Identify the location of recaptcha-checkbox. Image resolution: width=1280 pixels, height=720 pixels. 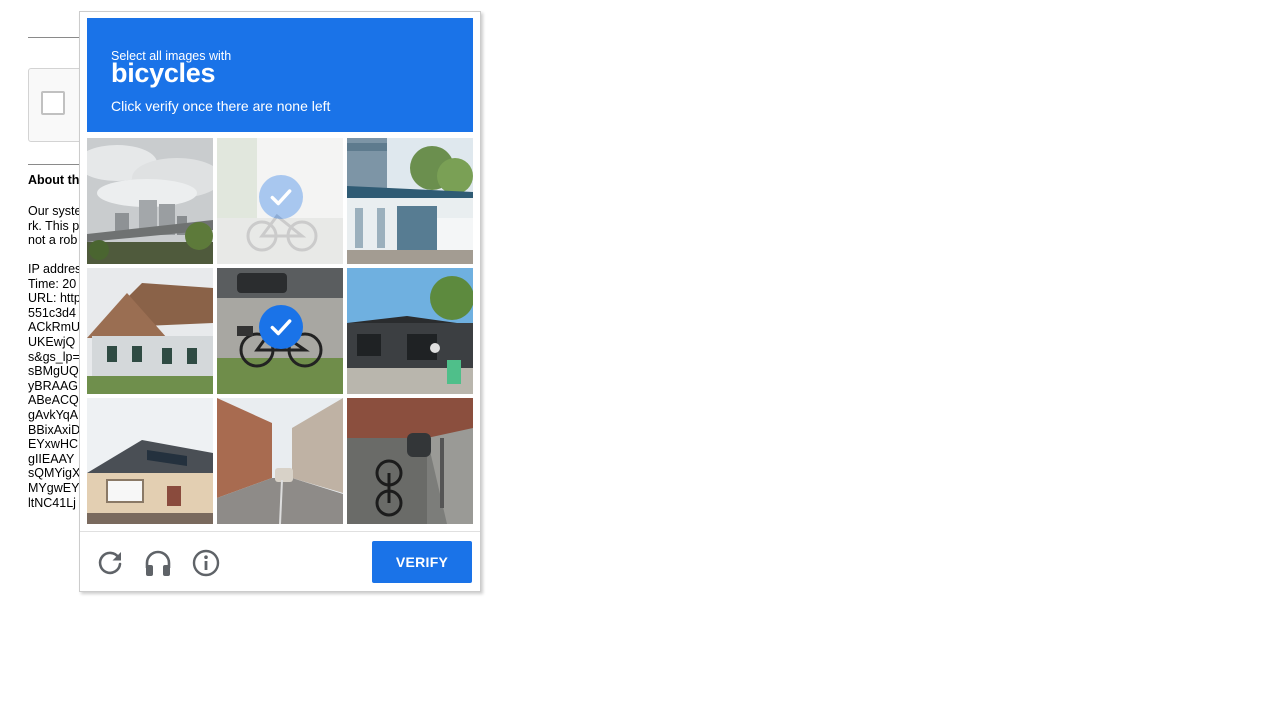
(53, 103).